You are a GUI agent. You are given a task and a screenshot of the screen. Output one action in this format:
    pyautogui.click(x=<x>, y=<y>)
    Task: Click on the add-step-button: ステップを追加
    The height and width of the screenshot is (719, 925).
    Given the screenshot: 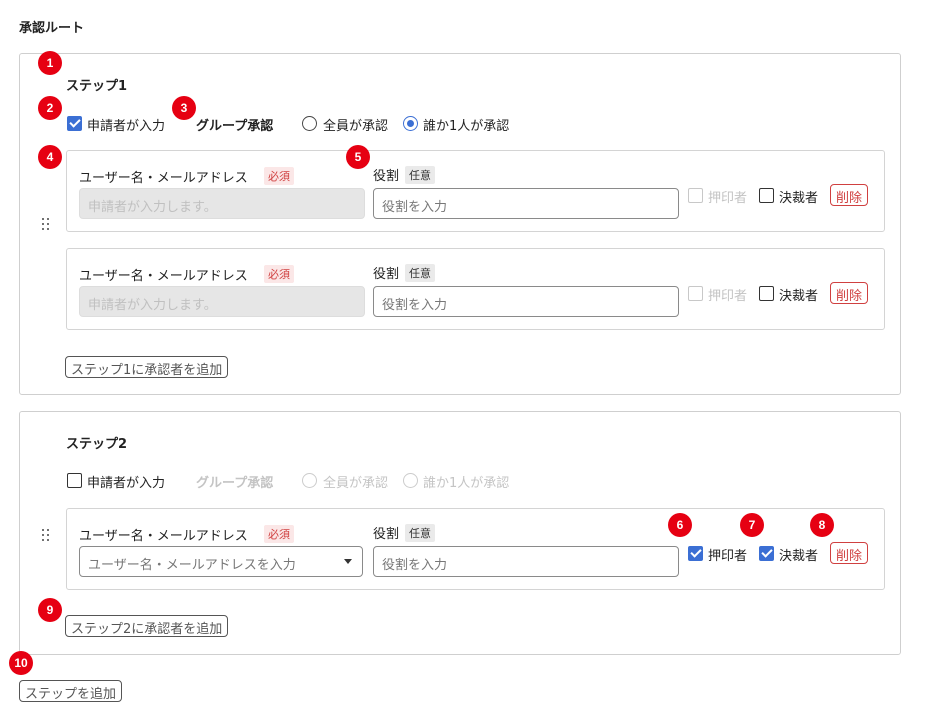 What is the action you would take?
    pyautogui.click(x=71, y=691)
    